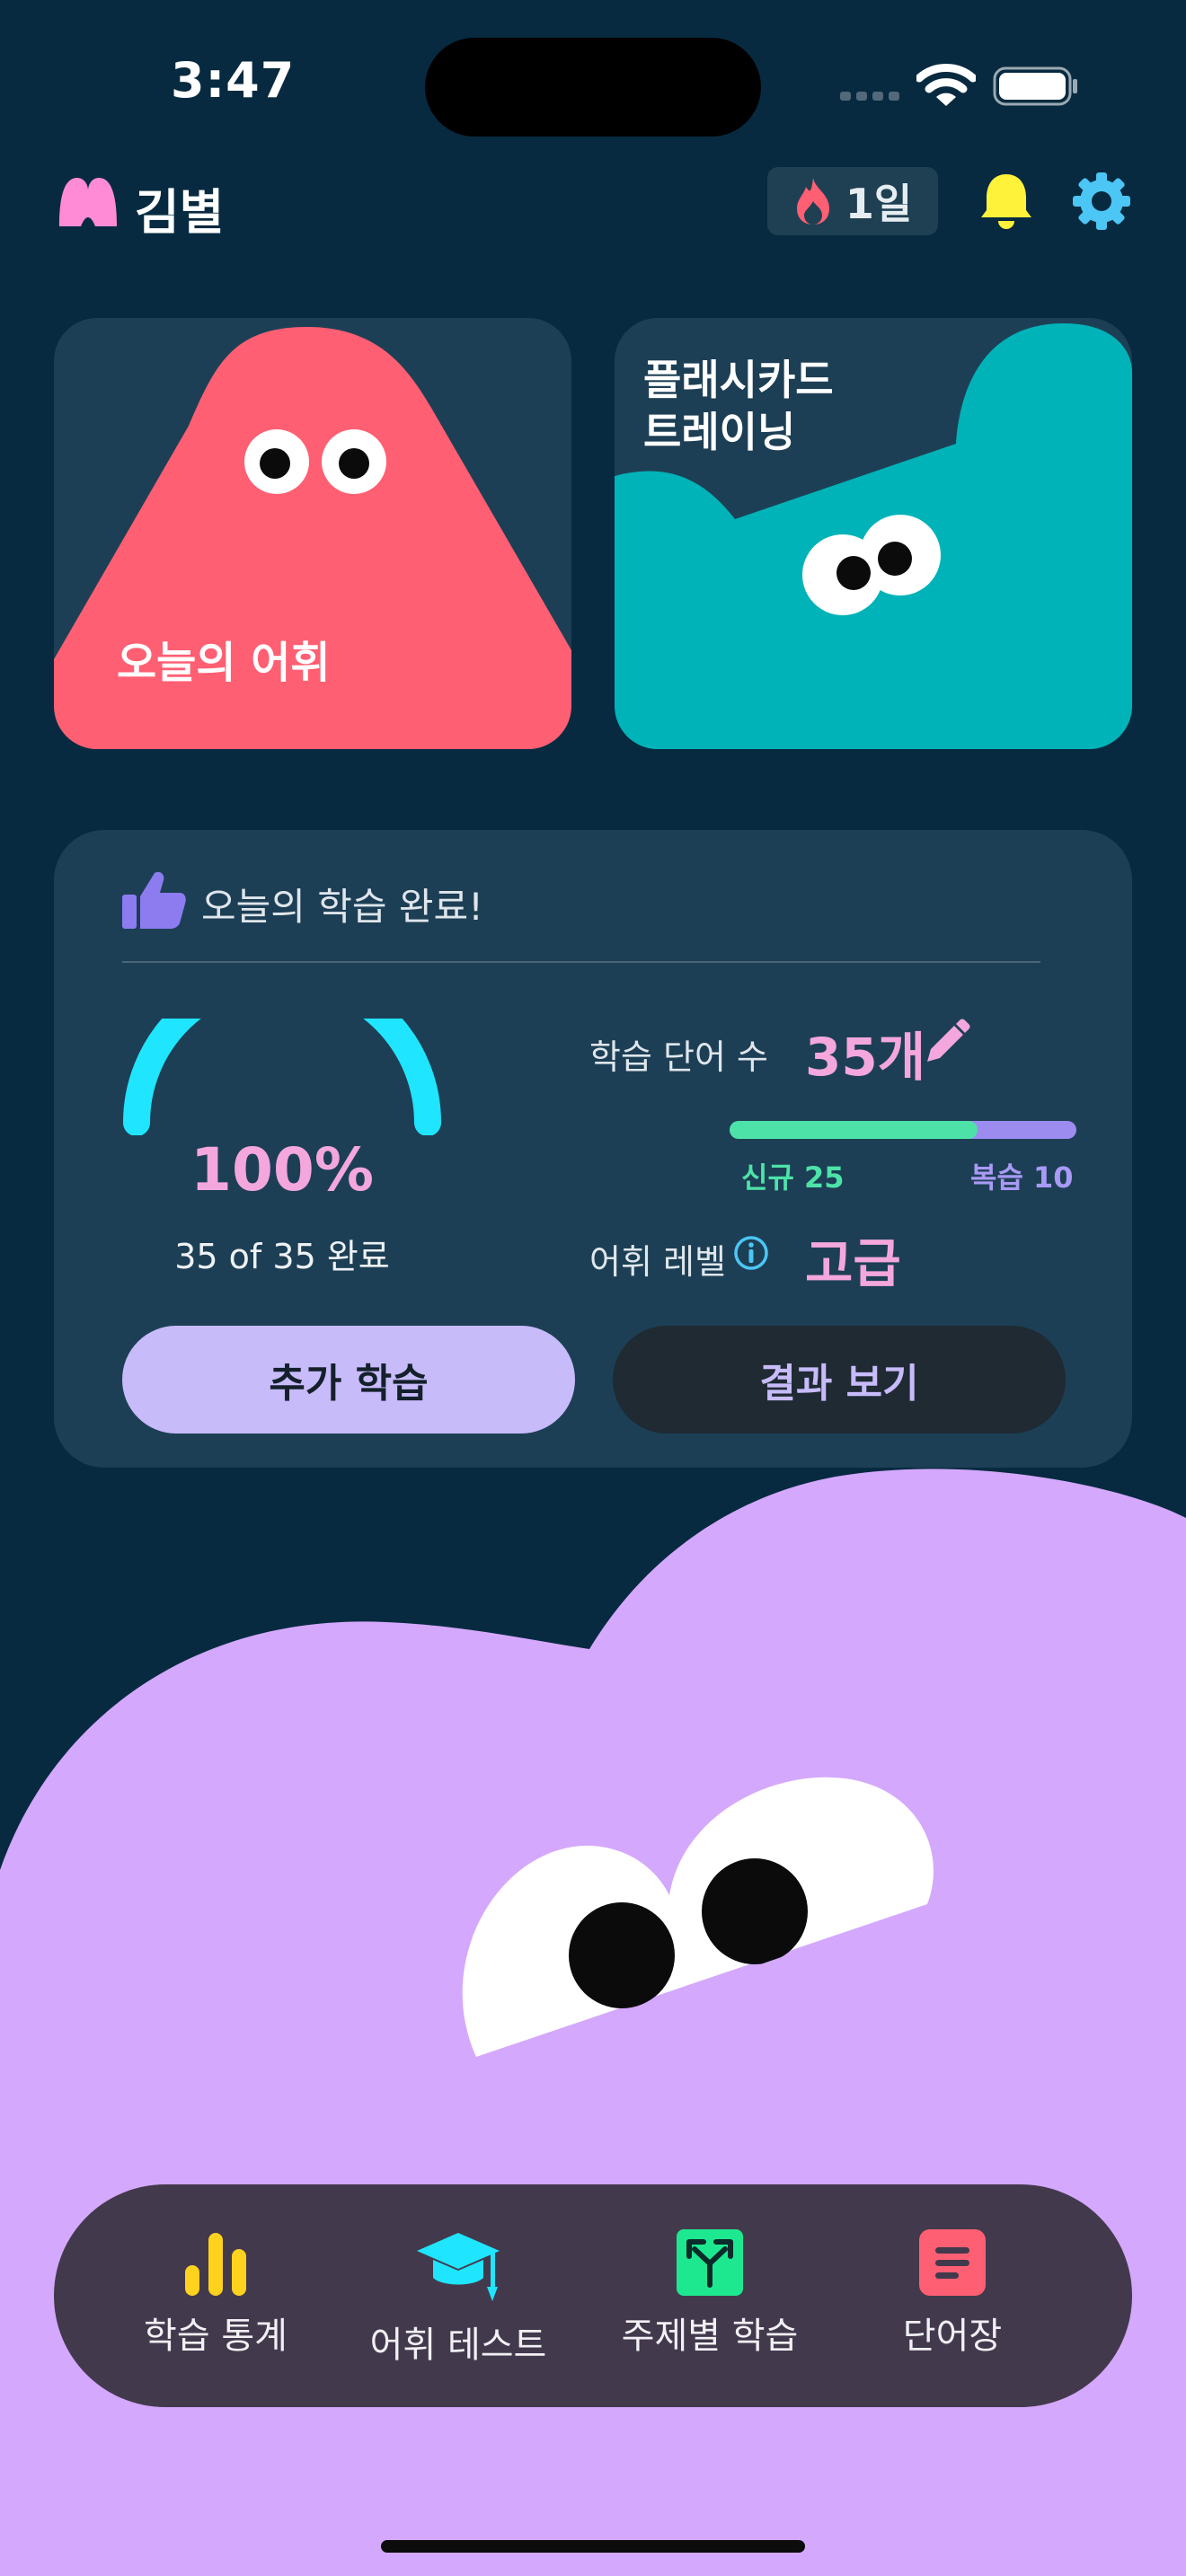 The image size is (1186, 2576). Describe the element at coordinates (224, 663) in the screenshot. I see `daily-vocab-label: 오늘의 어휘` at that location.